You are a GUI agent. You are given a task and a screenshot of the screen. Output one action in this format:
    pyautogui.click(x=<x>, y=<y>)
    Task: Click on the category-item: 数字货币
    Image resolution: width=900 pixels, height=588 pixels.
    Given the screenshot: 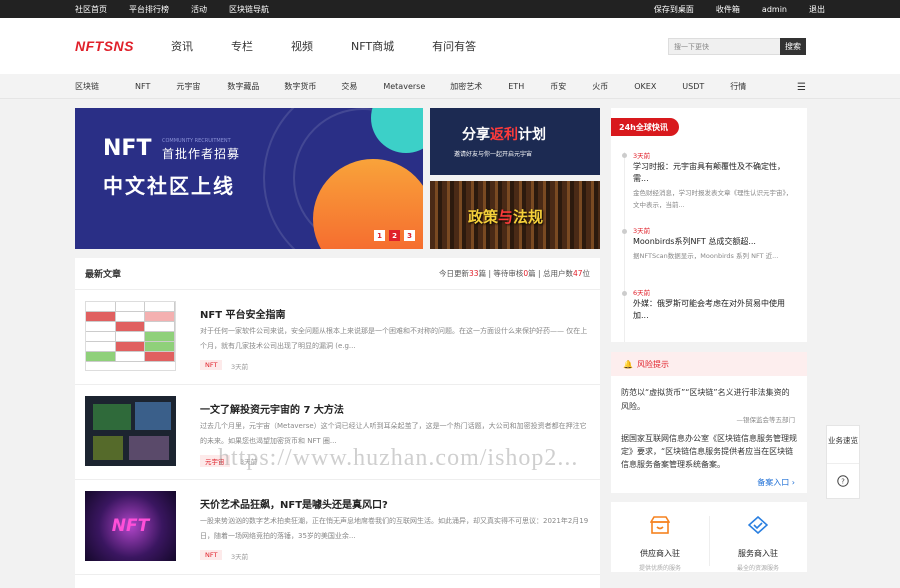 What is the action you would take?
    pyautogui.click(x=300, y=86)
    